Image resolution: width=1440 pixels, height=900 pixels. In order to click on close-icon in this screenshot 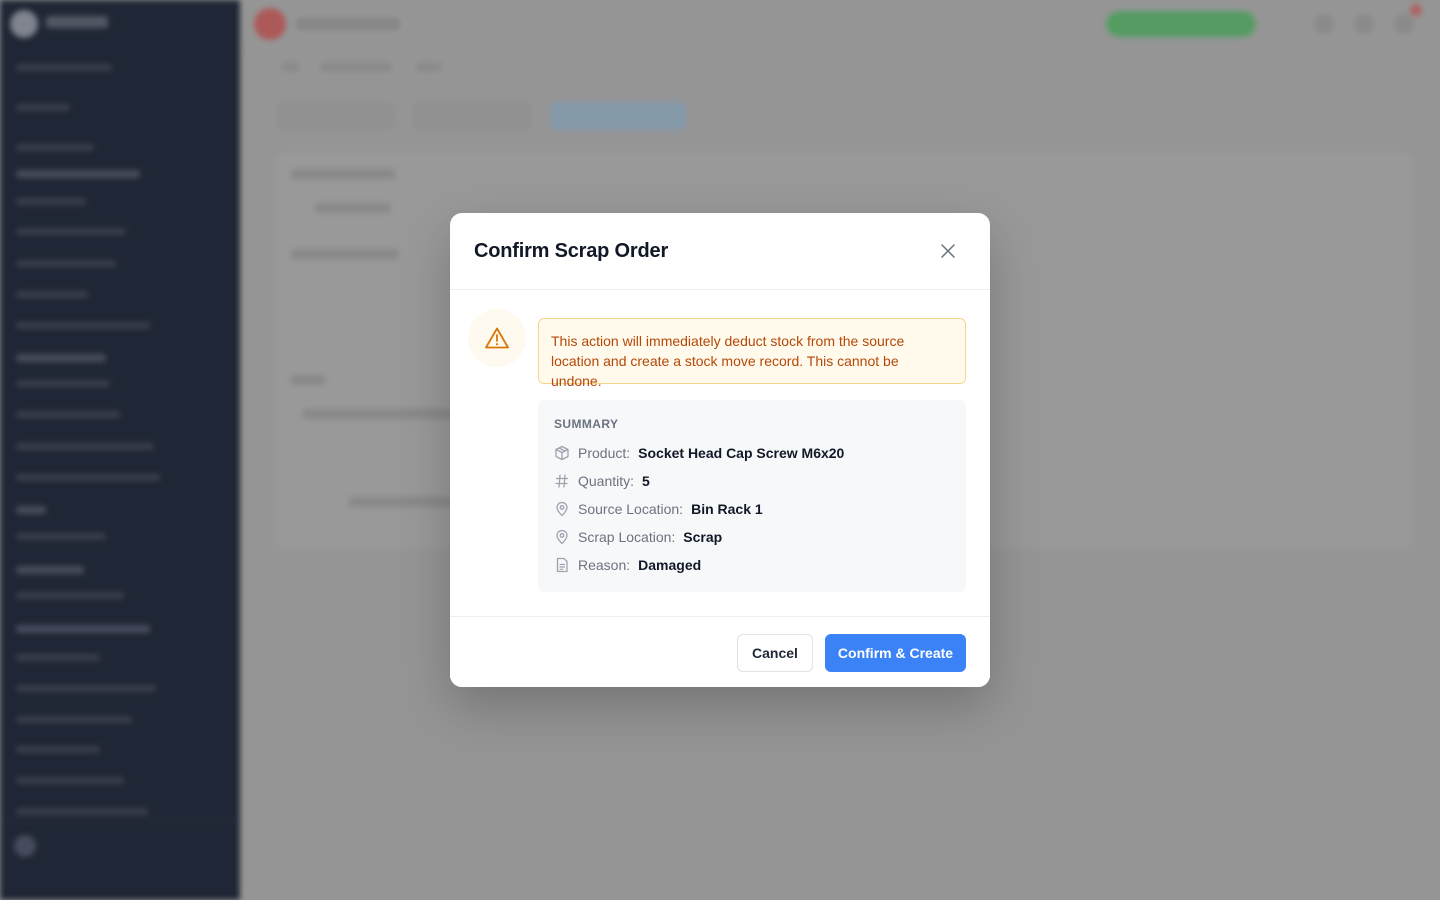, I will do `click(948, 251)`.